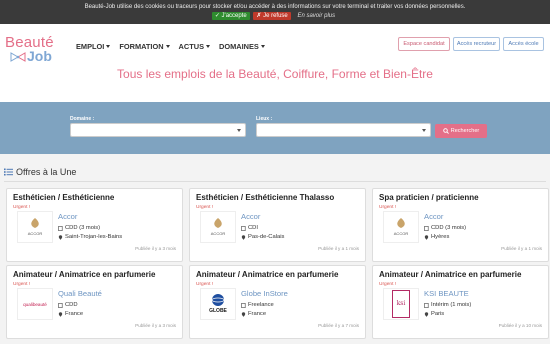 Image resolution: width=550 pixels, height=344 pixels. I want to click on job-title: Spa praticien / praticienne, so click(429, 197).